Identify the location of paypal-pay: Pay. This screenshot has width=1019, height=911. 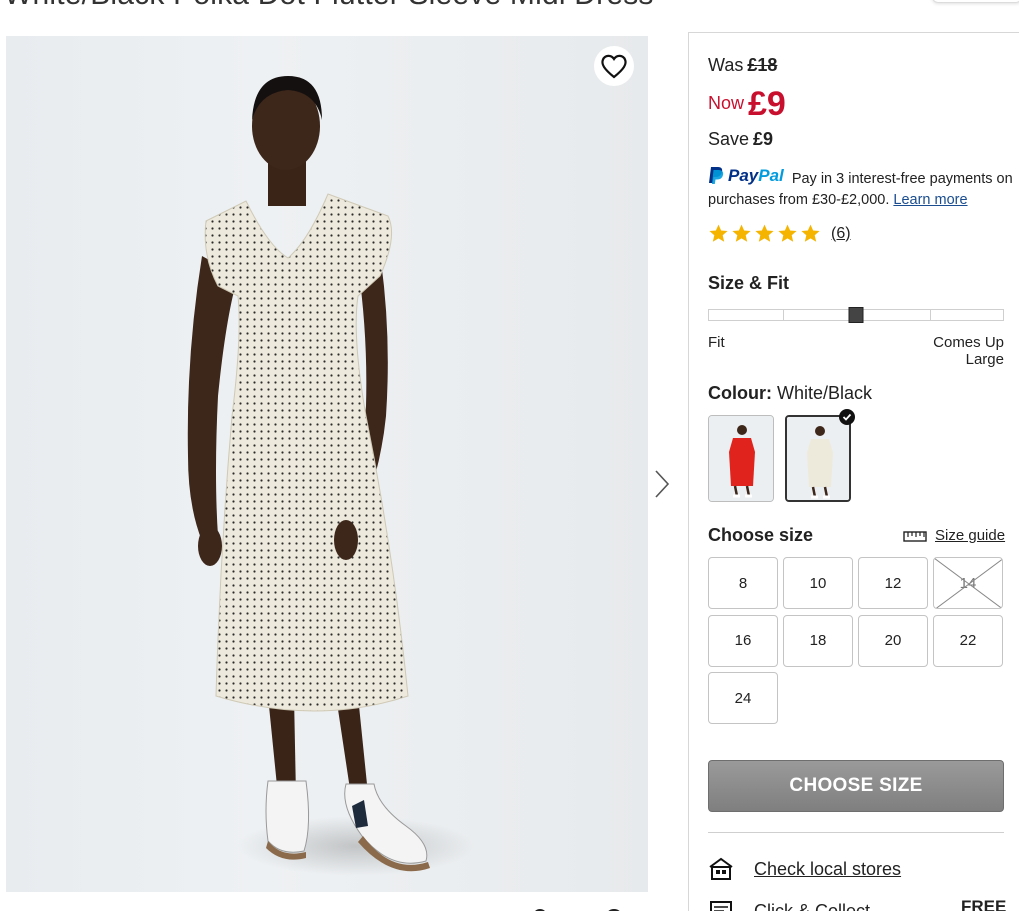
(743, 175).